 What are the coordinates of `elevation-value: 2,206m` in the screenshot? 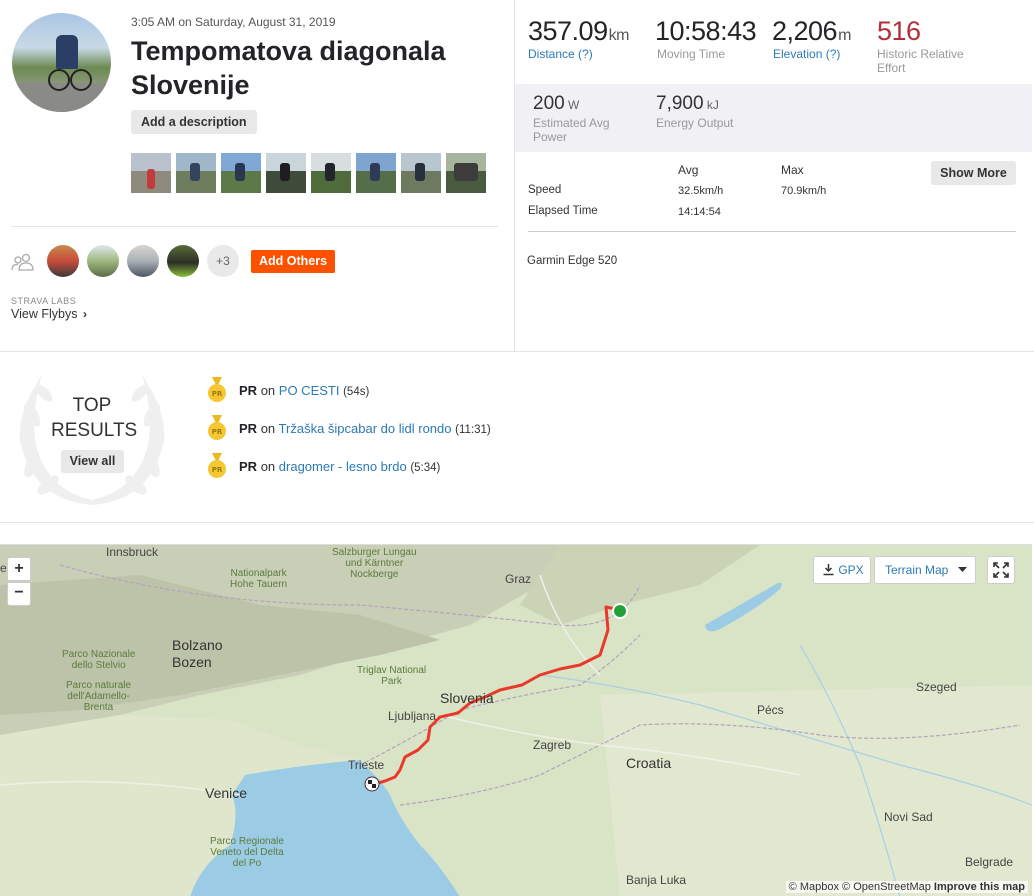 It's located at (811, 31).